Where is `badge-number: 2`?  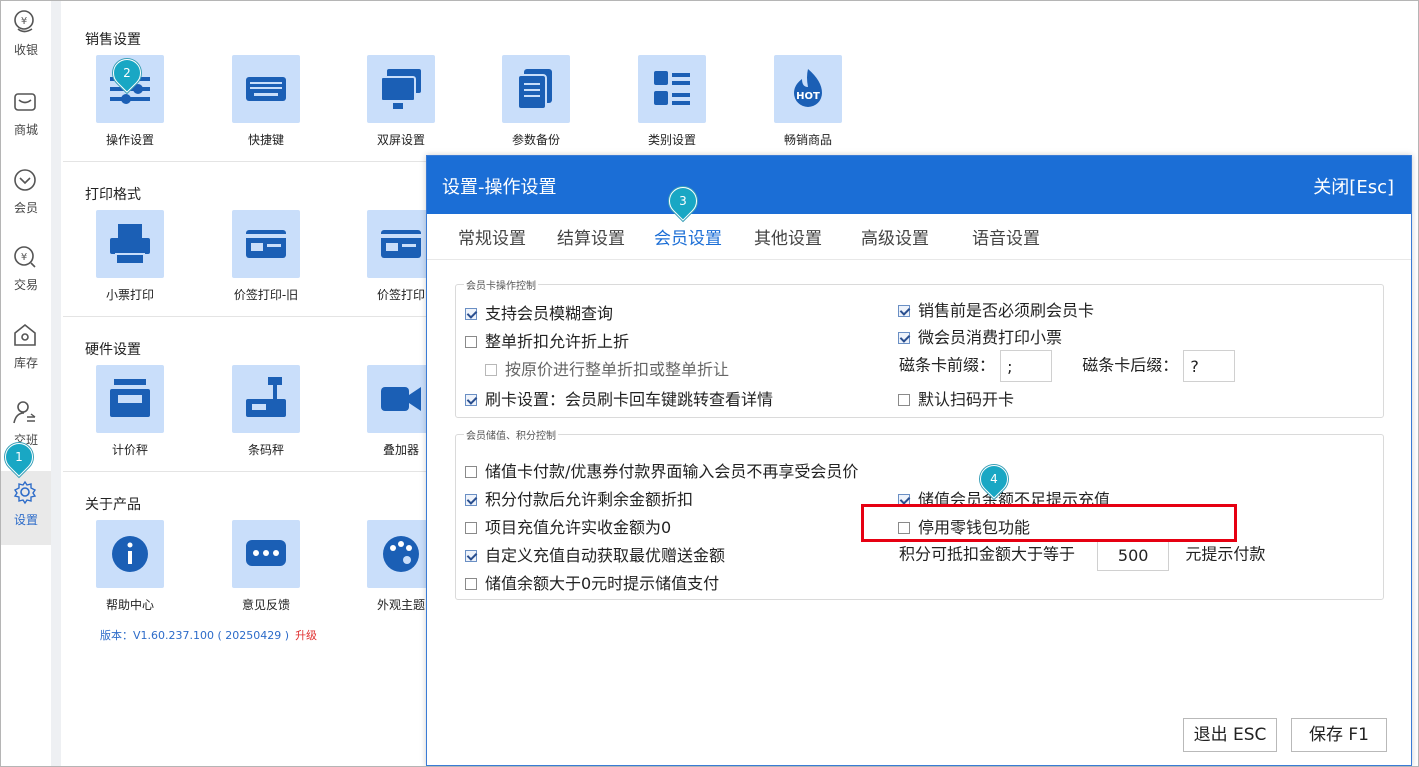
badge-number: 2 is located at coordinates (127, 73).